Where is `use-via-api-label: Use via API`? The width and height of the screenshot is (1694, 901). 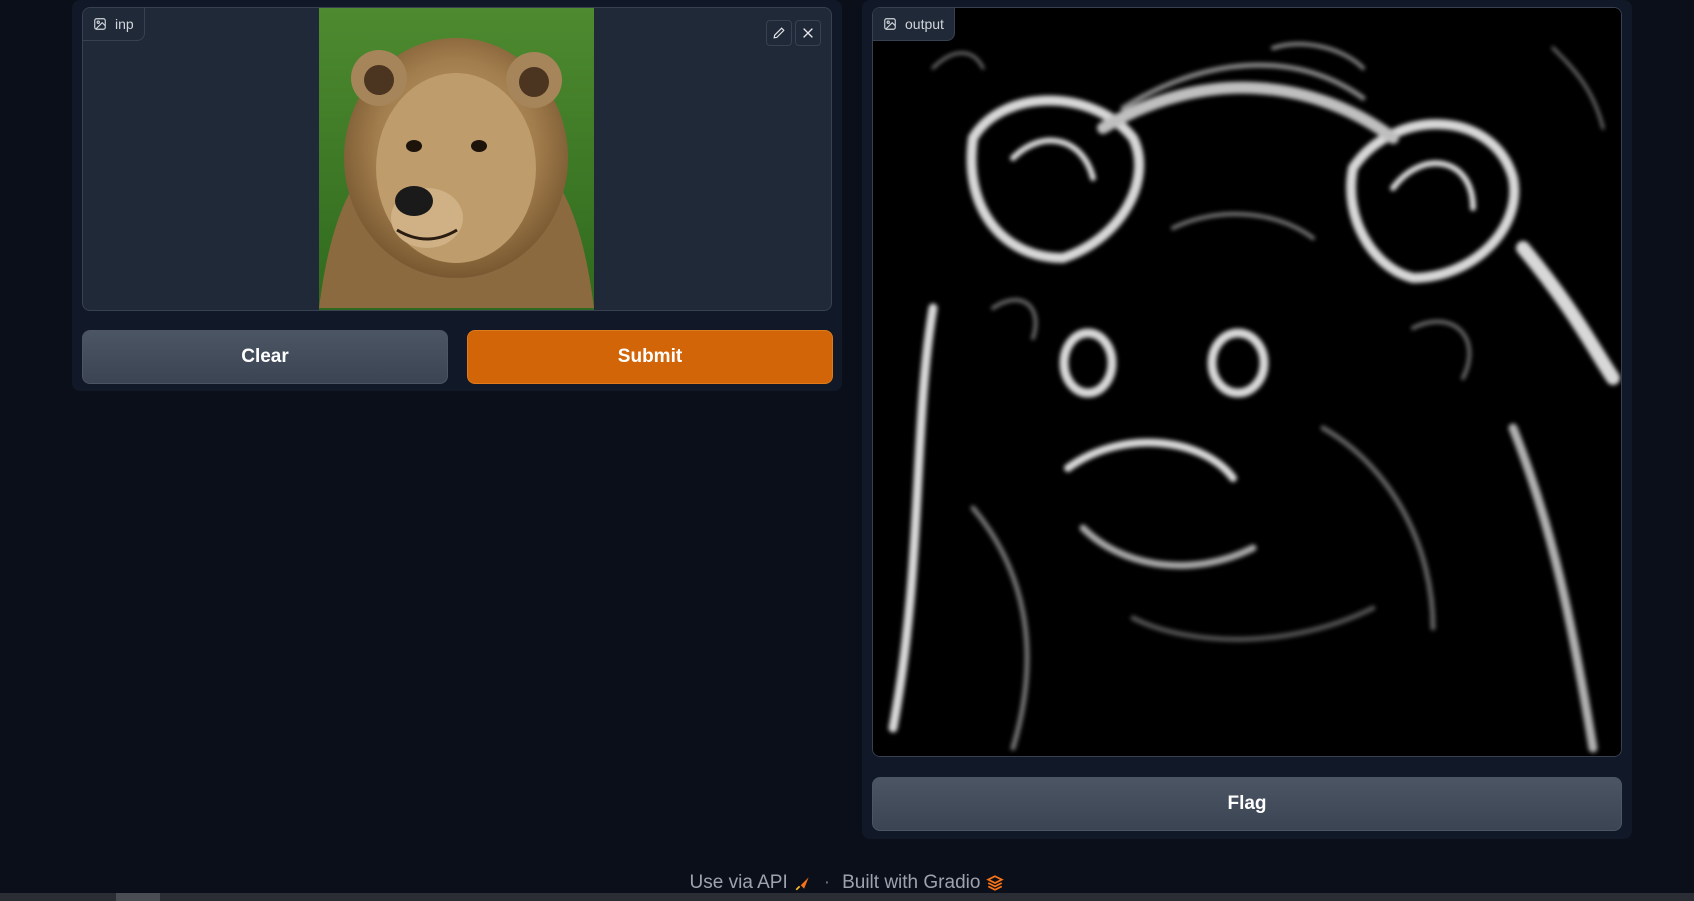 use-via-api-label: Use via API is located at coordinates (738, 882).